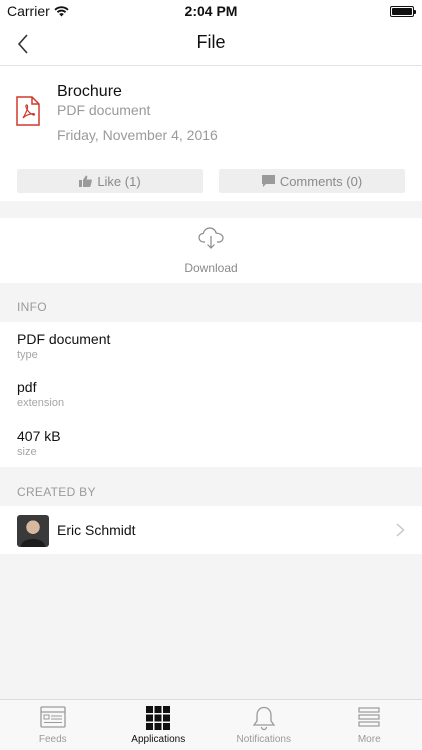 Image resolution: width=422 pixels, height=750 pixels. What do you see at coordinates (137, 135) in the screenshot?
I see `file-date: Friday, November 4, 2016` at bounding box center [137, 135].